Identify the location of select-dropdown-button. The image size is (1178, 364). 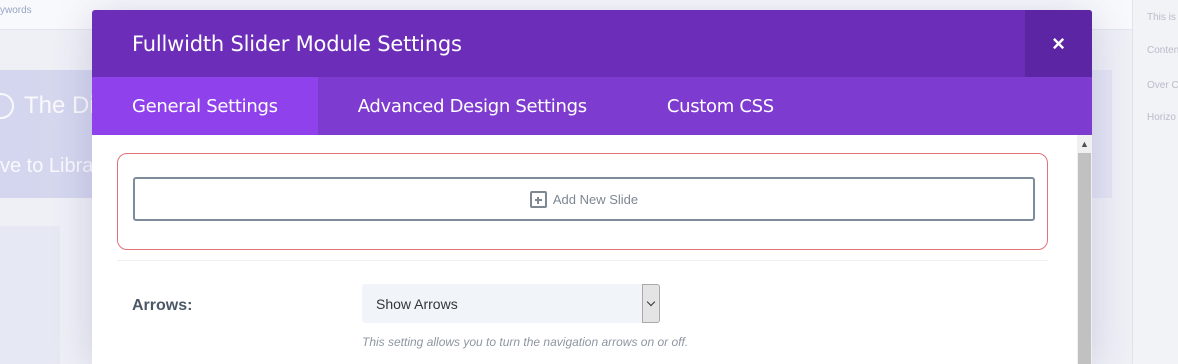
(651, 303).